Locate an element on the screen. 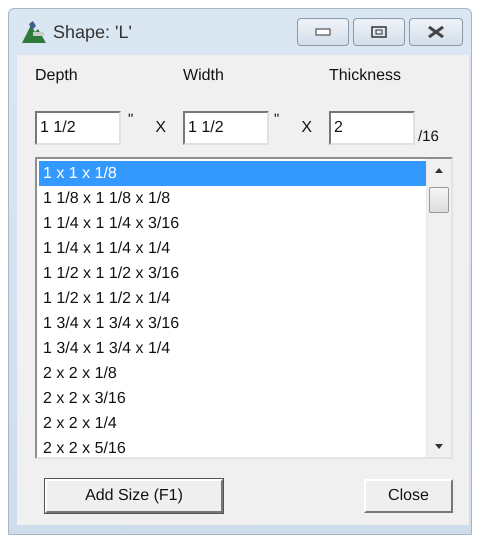 The image size is (480, 540). scrollbar is located at coordinates (438, 308).